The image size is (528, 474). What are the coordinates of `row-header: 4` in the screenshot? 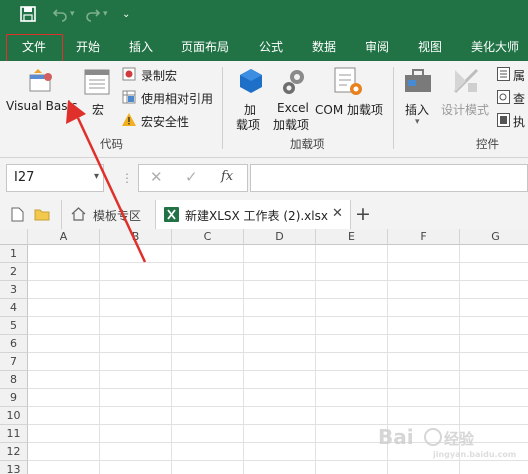 It's located at (14, 308).